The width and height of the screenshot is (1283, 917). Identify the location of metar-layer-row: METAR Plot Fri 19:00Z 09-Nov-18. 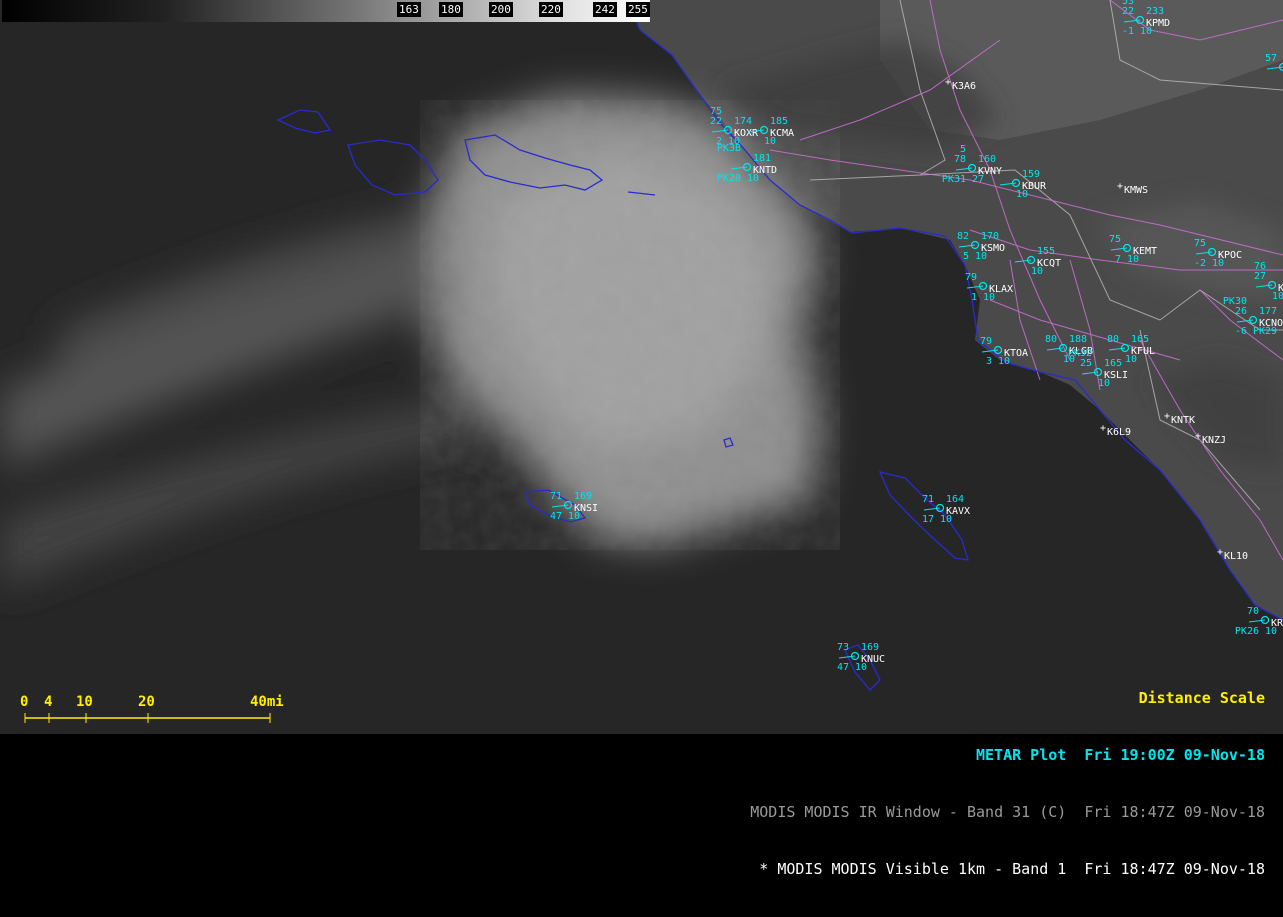
(1007, 755).